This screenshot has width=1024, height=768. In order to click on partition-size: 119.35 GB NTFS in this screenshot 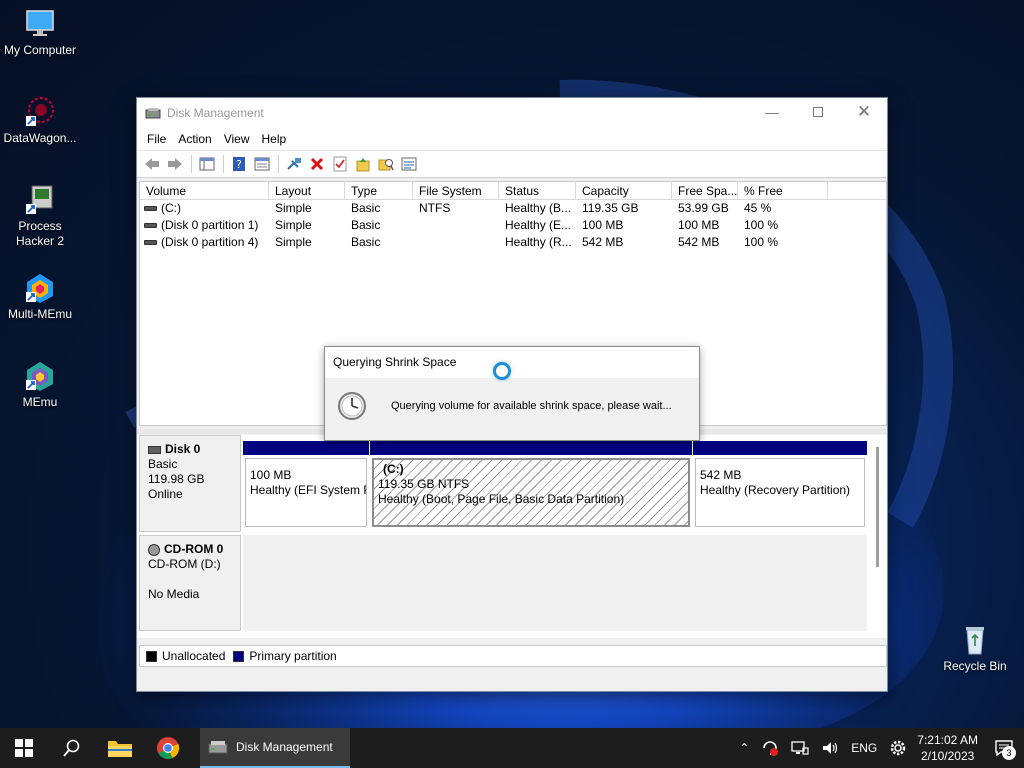, I will do `click(424, 484)`.